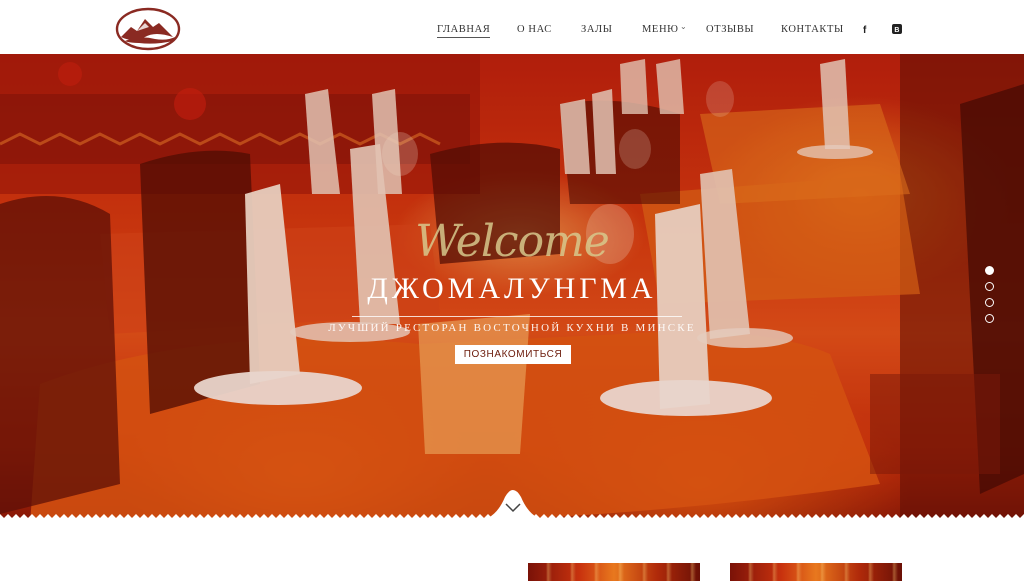 This screenshot has width=1024, height=581. Describe the element at coordinates (660, 29) in the screenshot. I see `nav-item-menu: МЕНЮ` at that location.